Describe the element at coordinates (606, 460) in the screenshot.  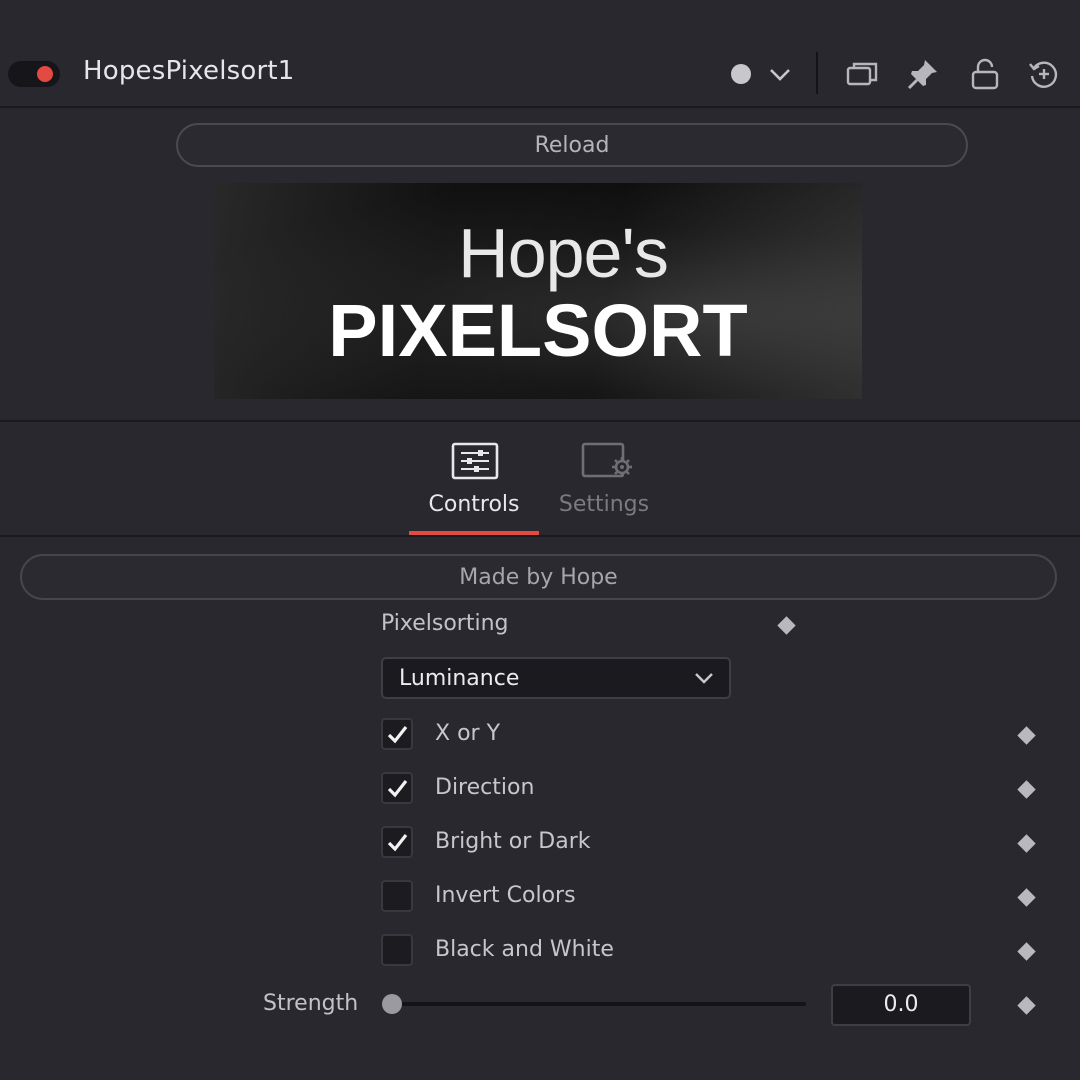
I see `settings-gear-icon` at that location.